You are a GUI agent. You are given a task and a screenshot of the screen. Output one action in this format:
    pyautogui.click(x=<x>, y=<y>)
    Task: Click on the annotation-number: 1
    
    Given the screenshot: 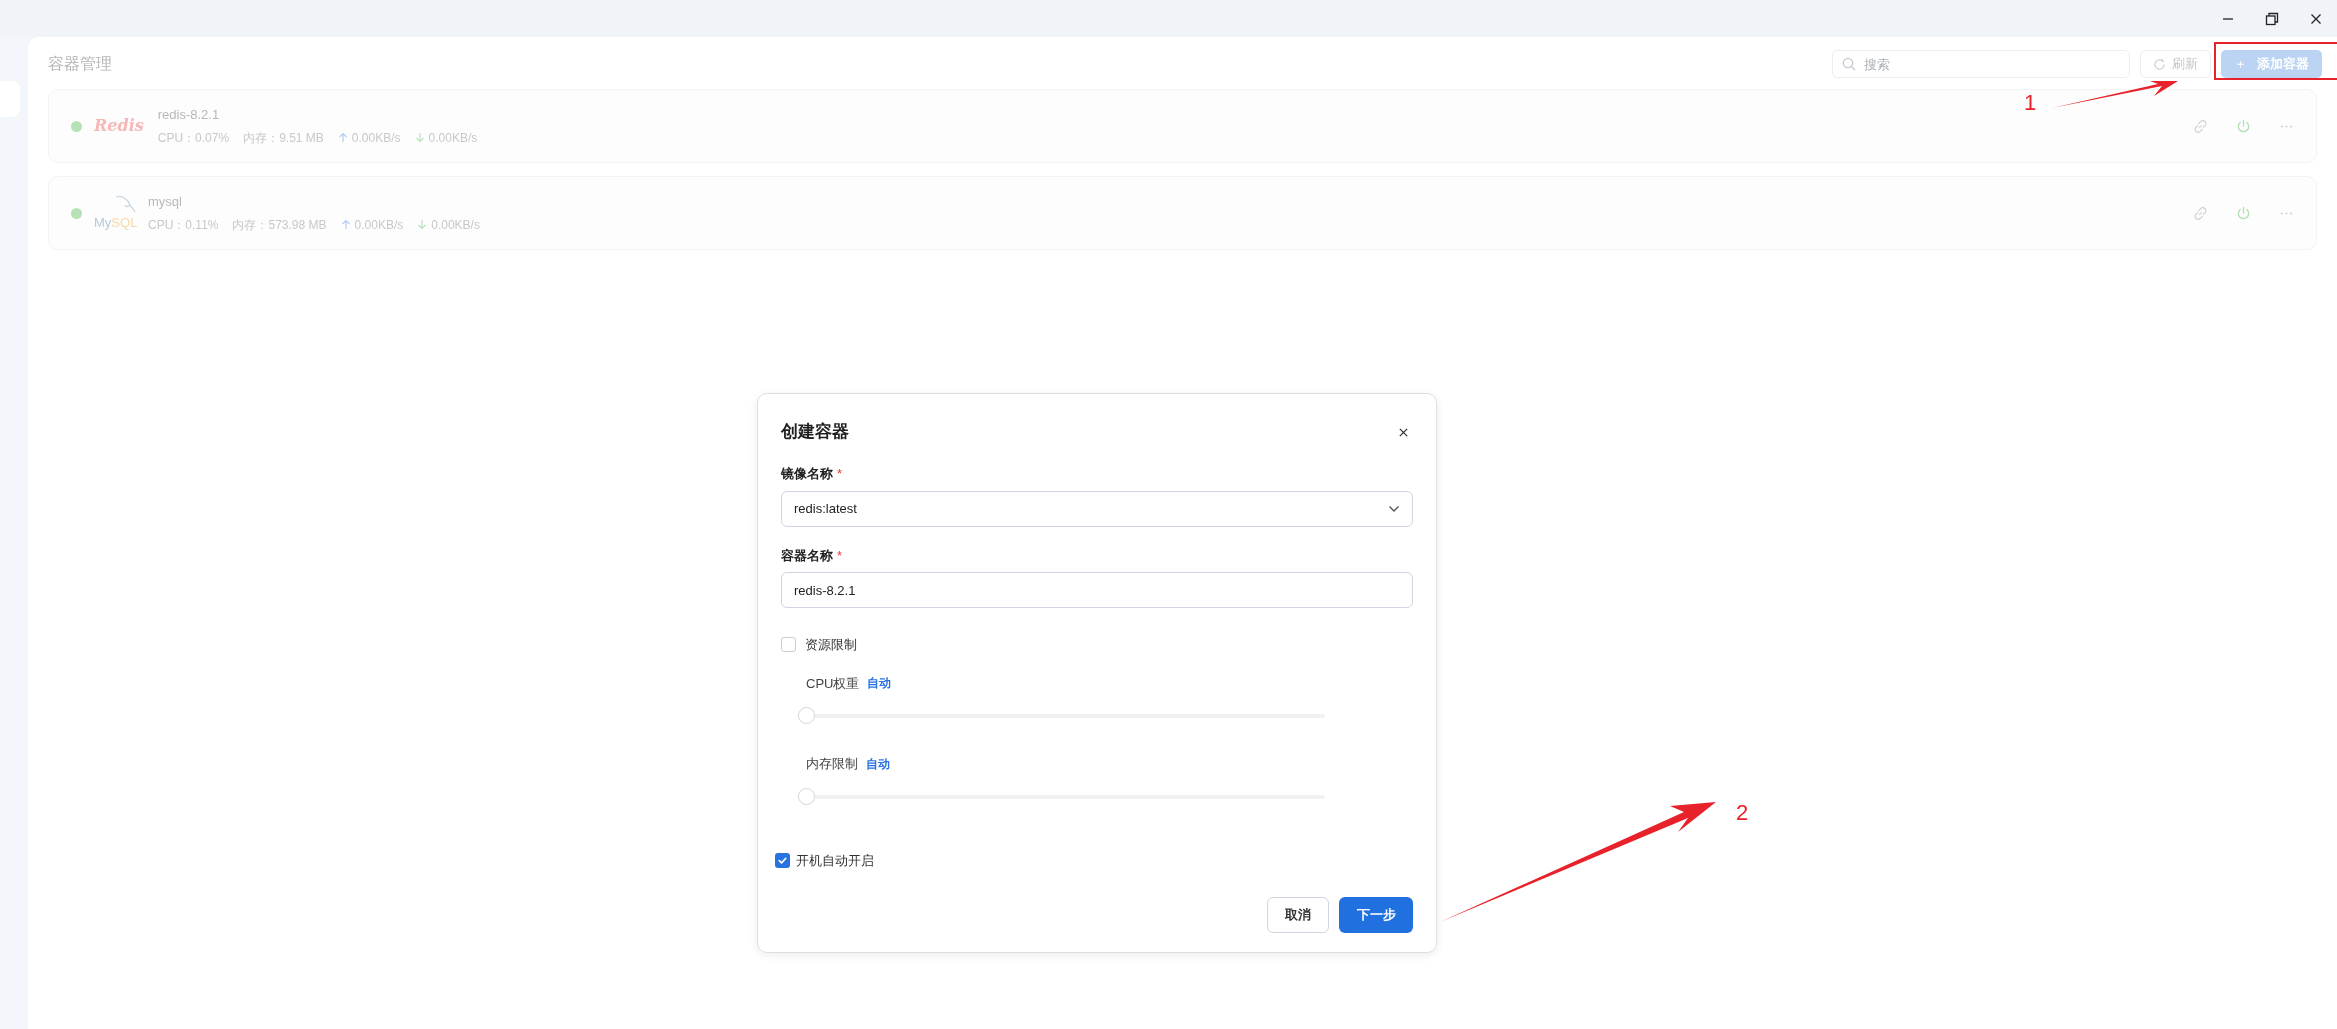 What is the action you would take?
    pyautogui.click(x=2030, y=103)
    